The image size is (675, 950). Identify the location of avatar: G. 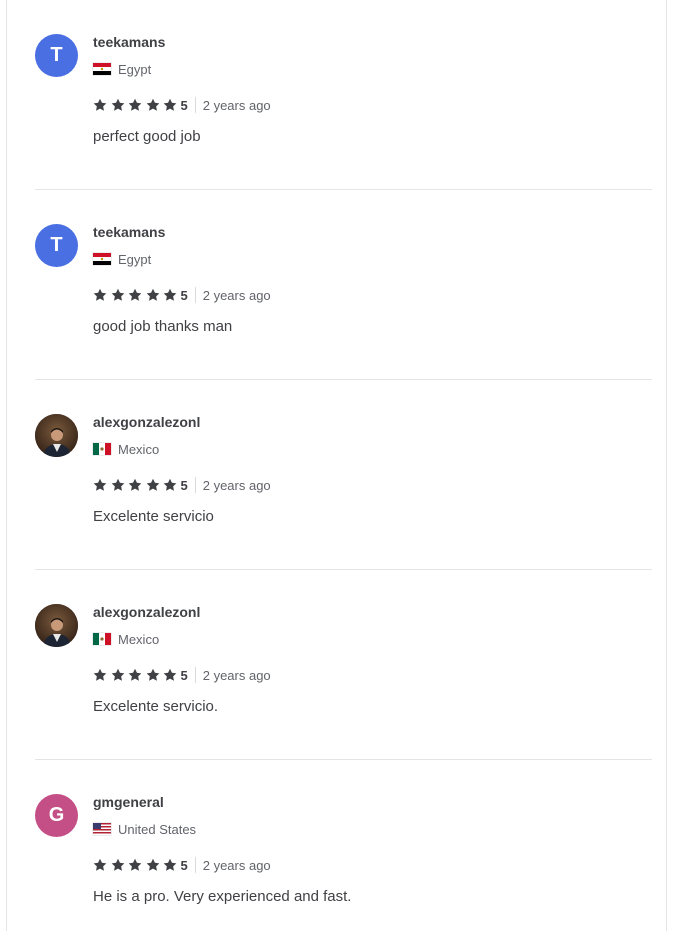
(56, 815).